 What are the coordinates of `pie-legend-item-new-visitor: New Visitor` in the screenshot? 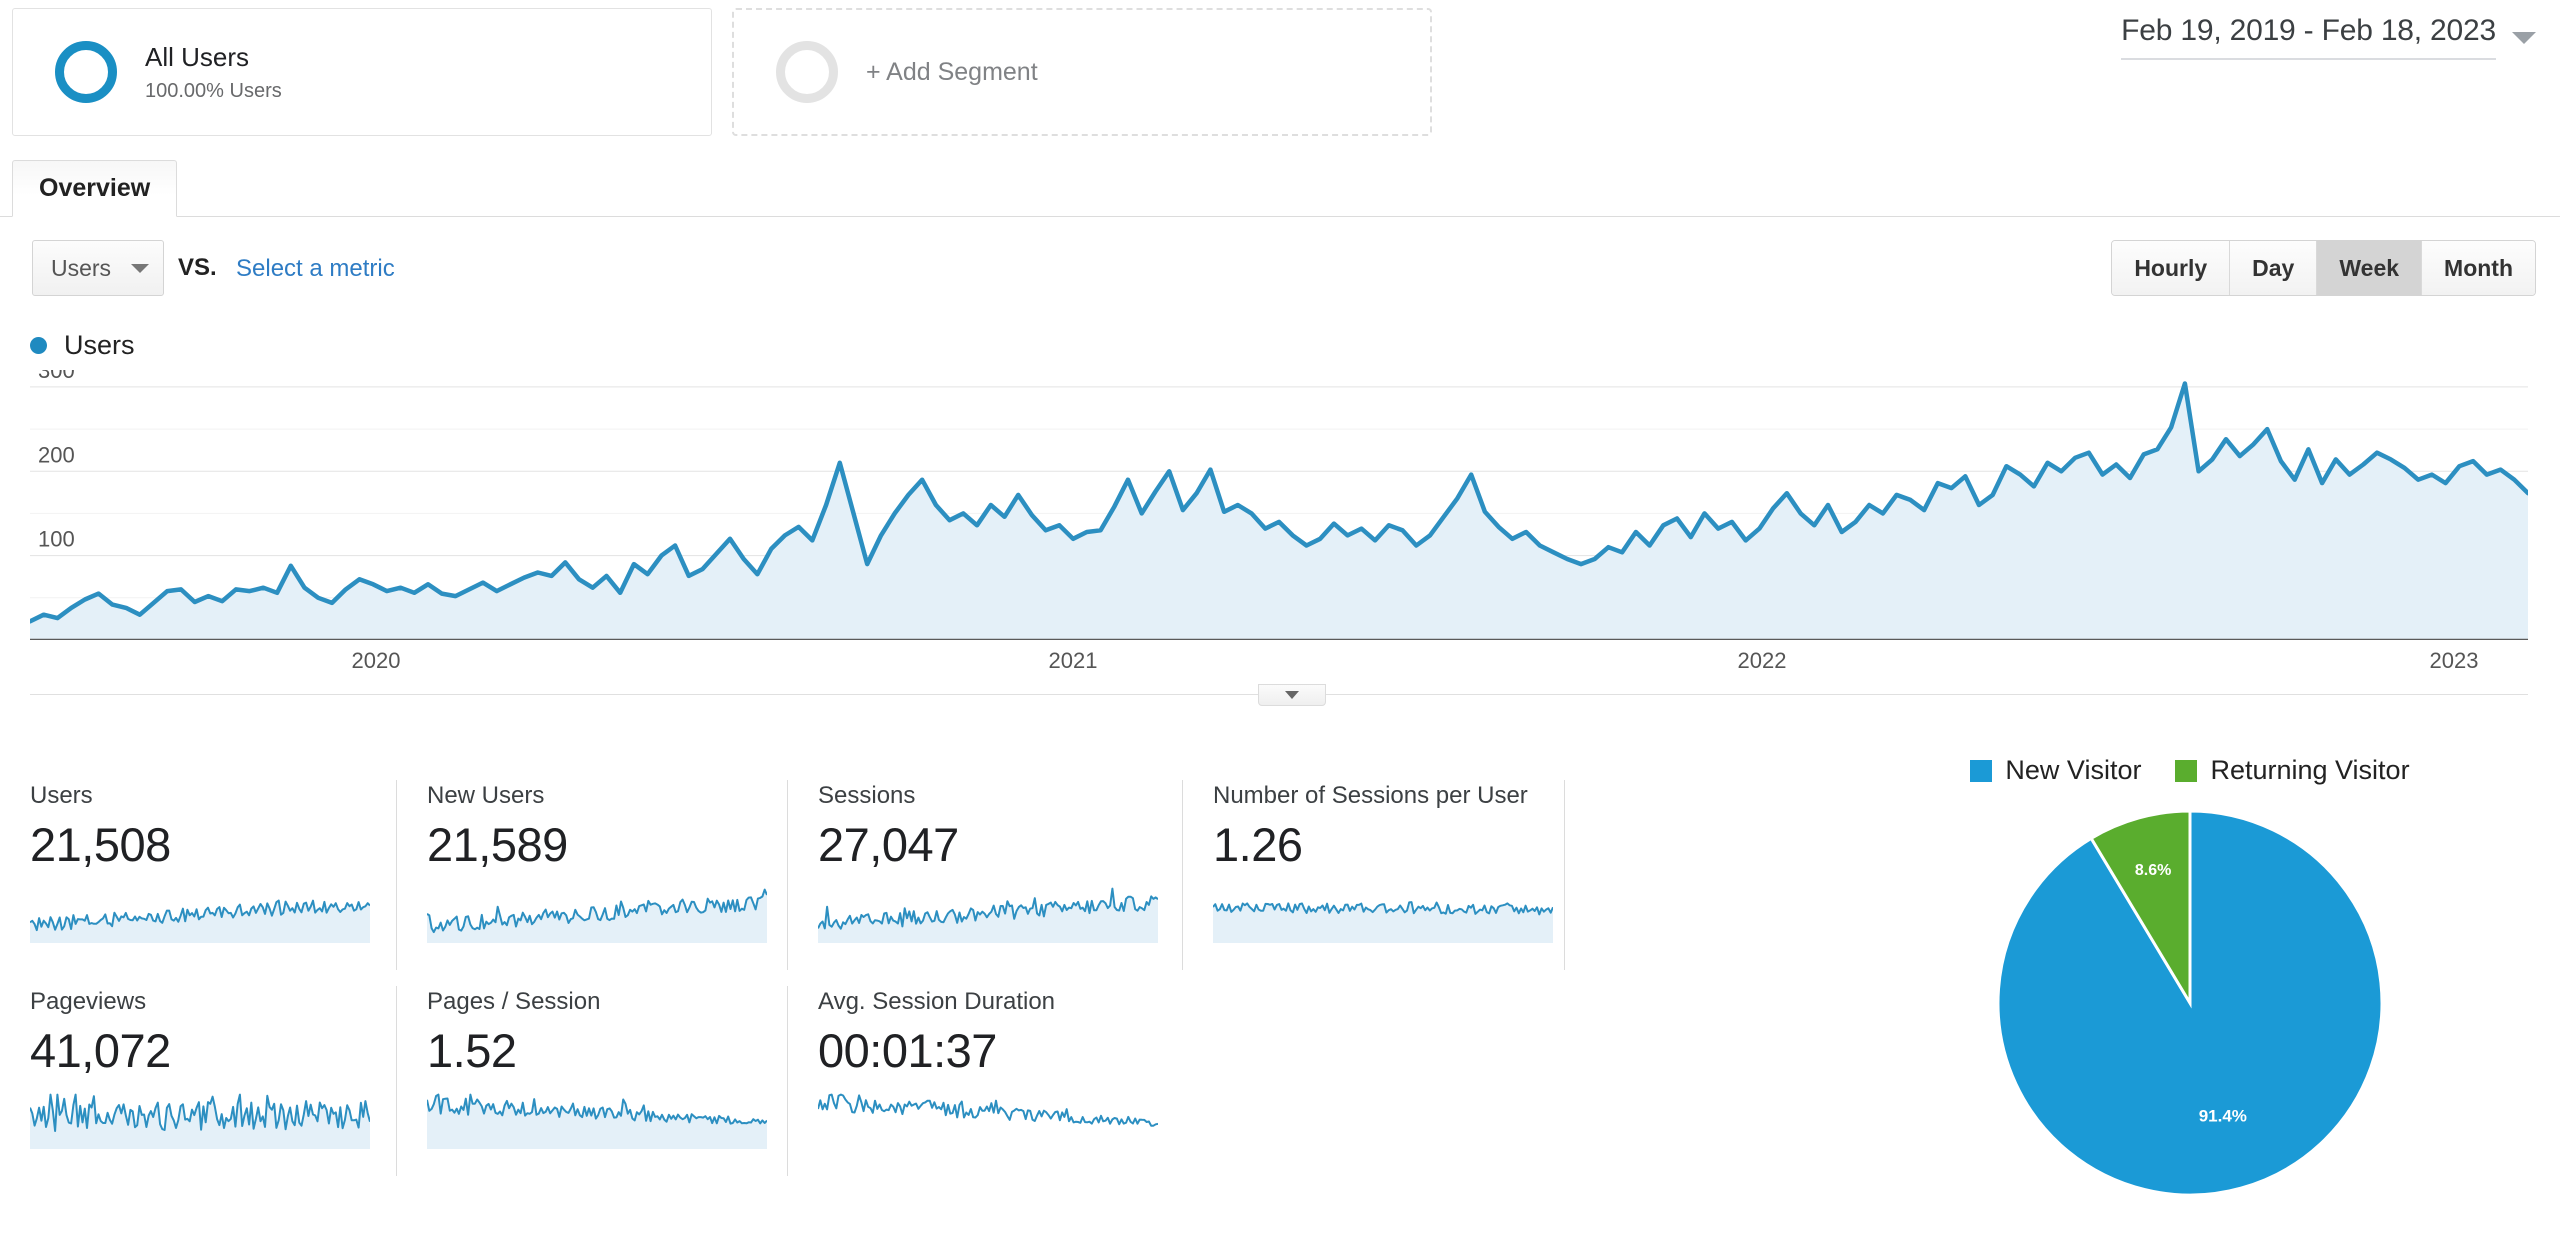 It's located at (2055, 770).